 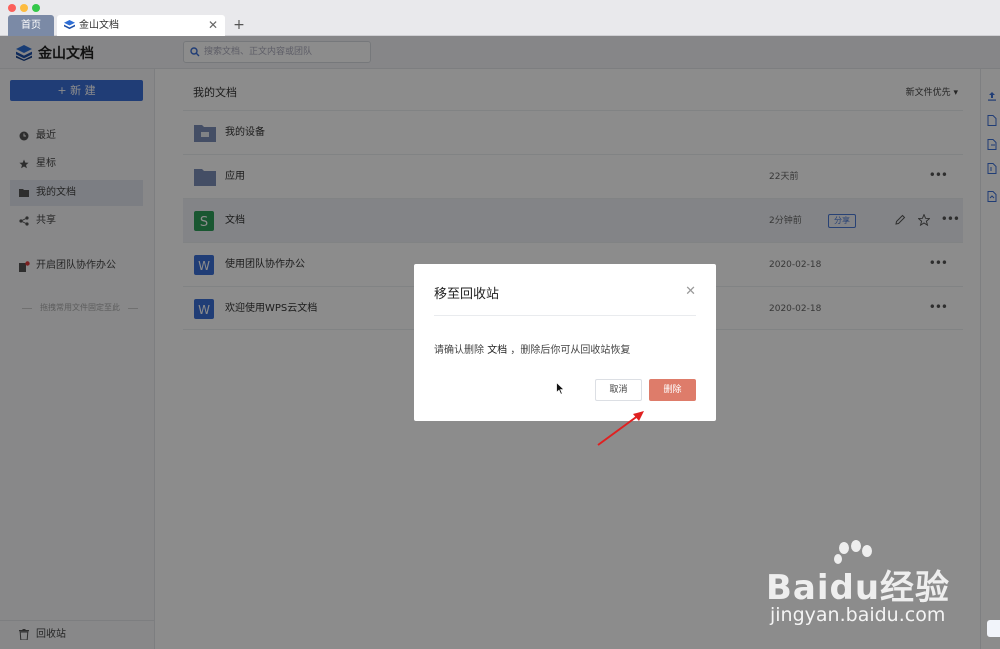 I want to click on message-file: 文档, so click(x=497, y=350).